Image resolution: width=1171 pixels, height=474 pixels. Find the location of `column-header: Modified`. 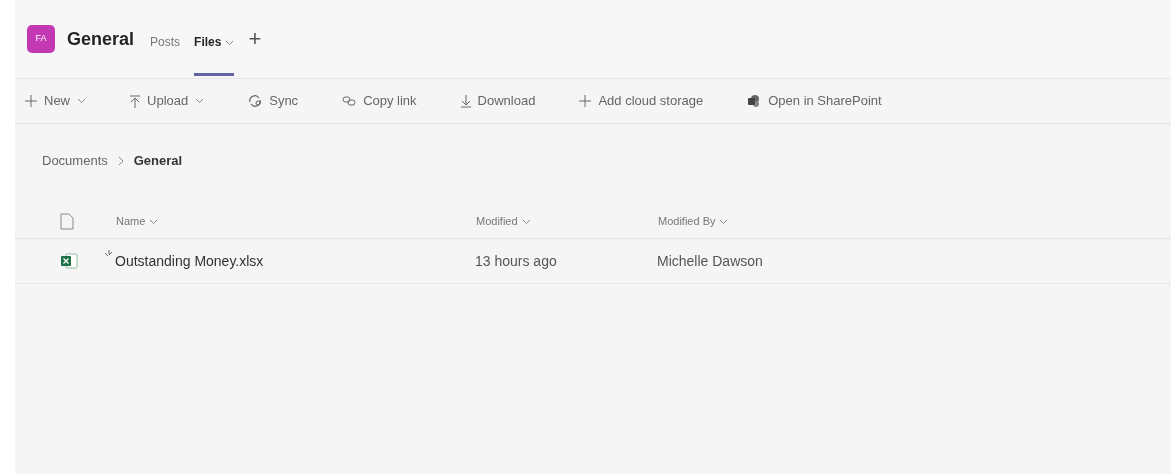

column-header: Modified is located at coordinates (503, 221).